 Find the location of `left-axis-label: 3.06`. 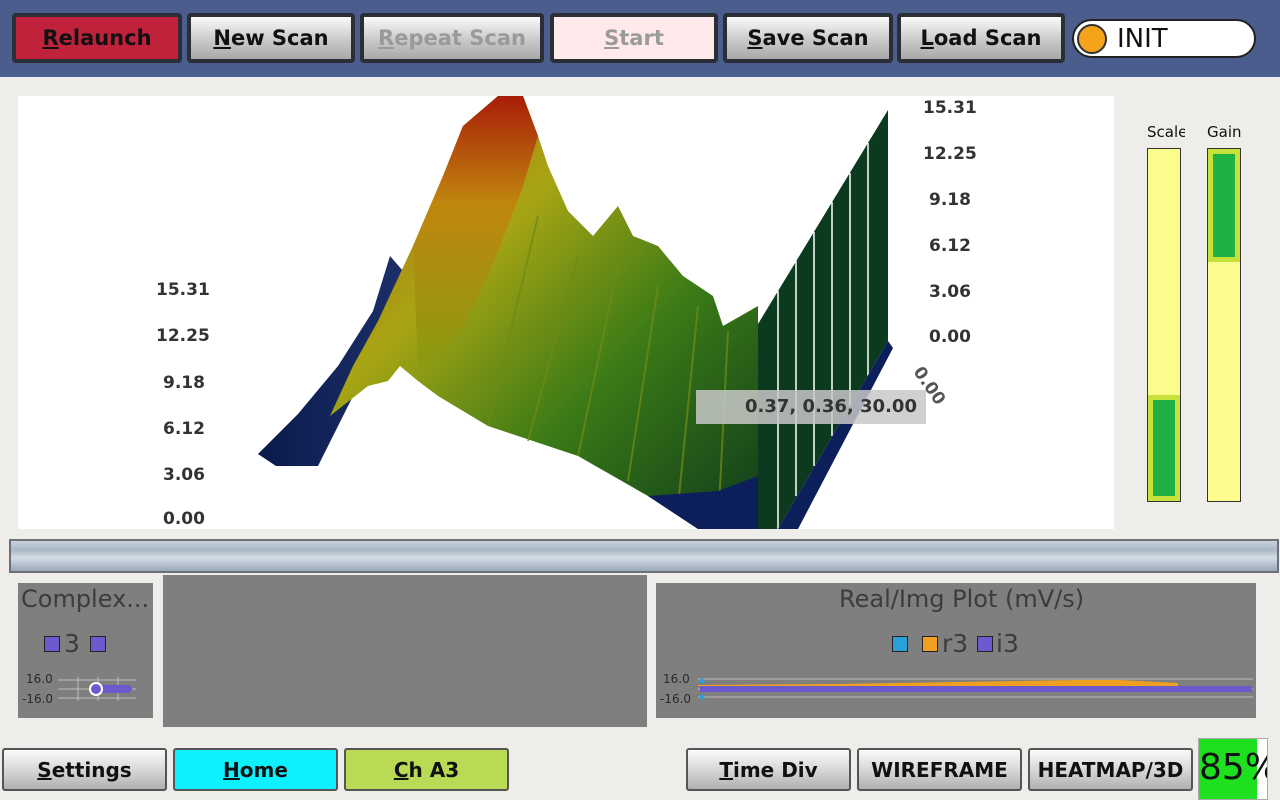

left-axis-label: 3.06 is located at coordinates (184, 475).